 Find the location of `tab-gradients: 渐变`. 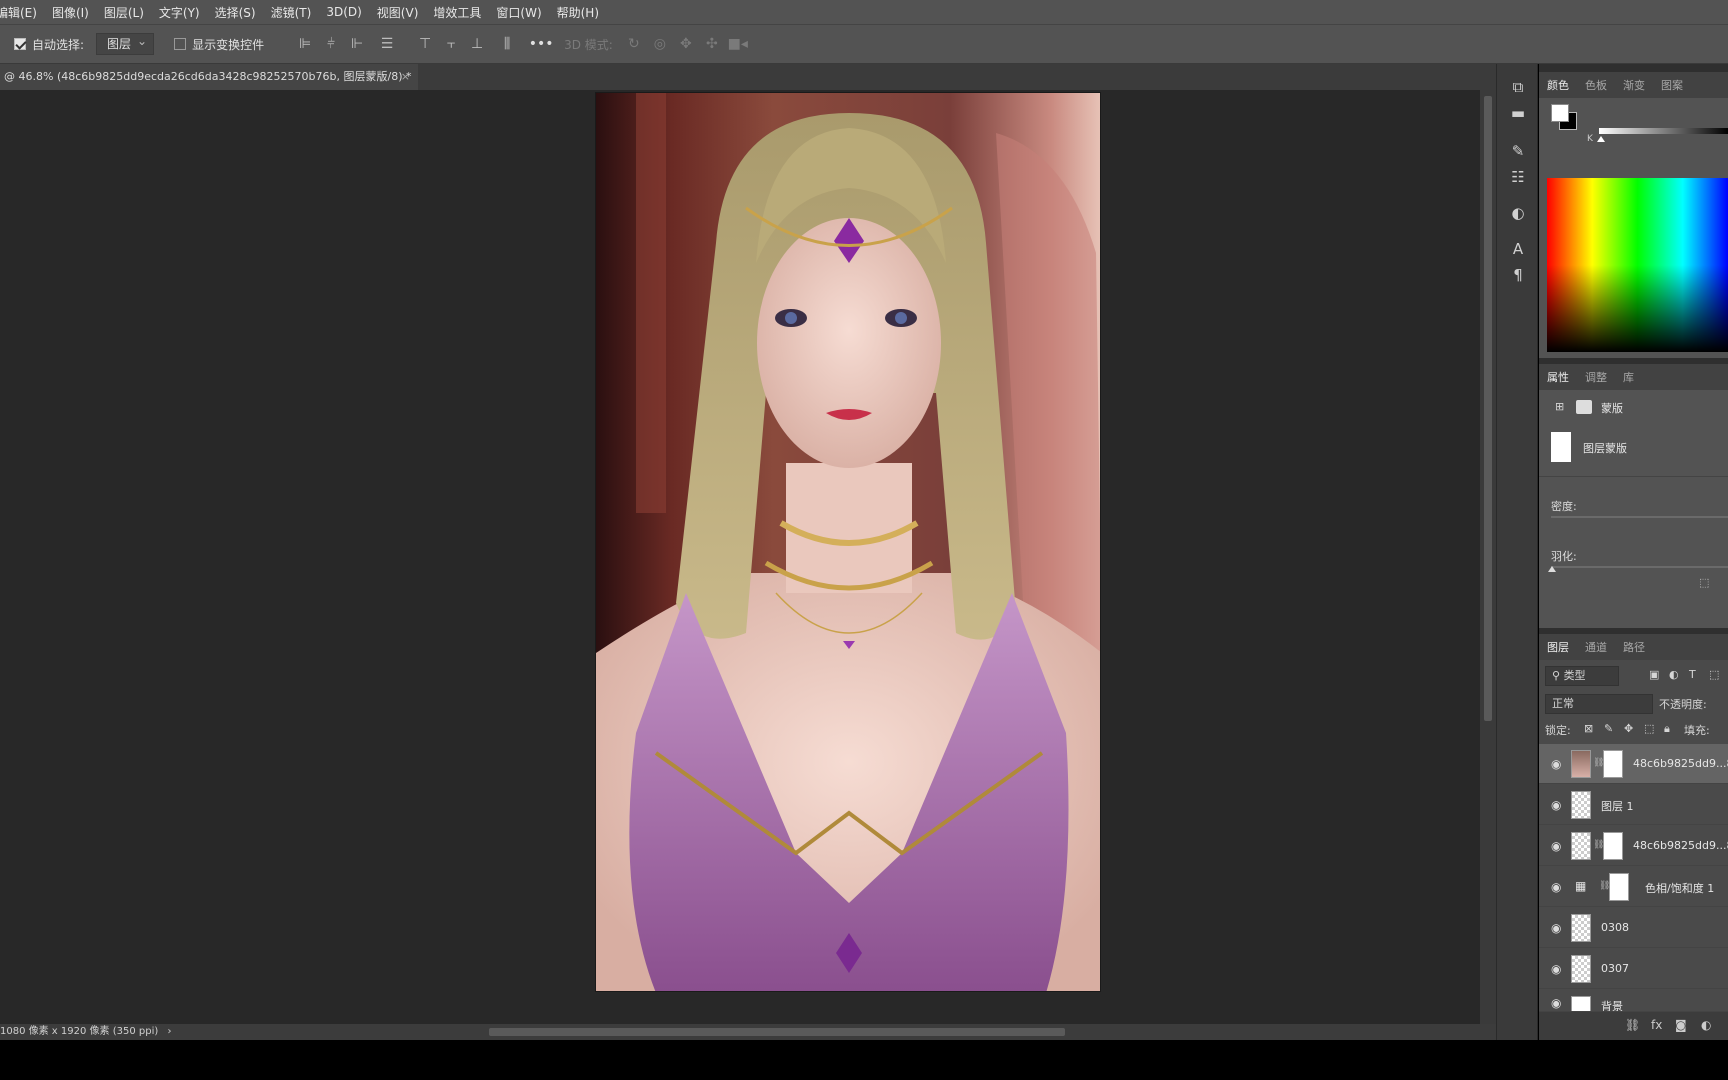

tab-gradients: 渐变 is located at coordinates (1634, 85).